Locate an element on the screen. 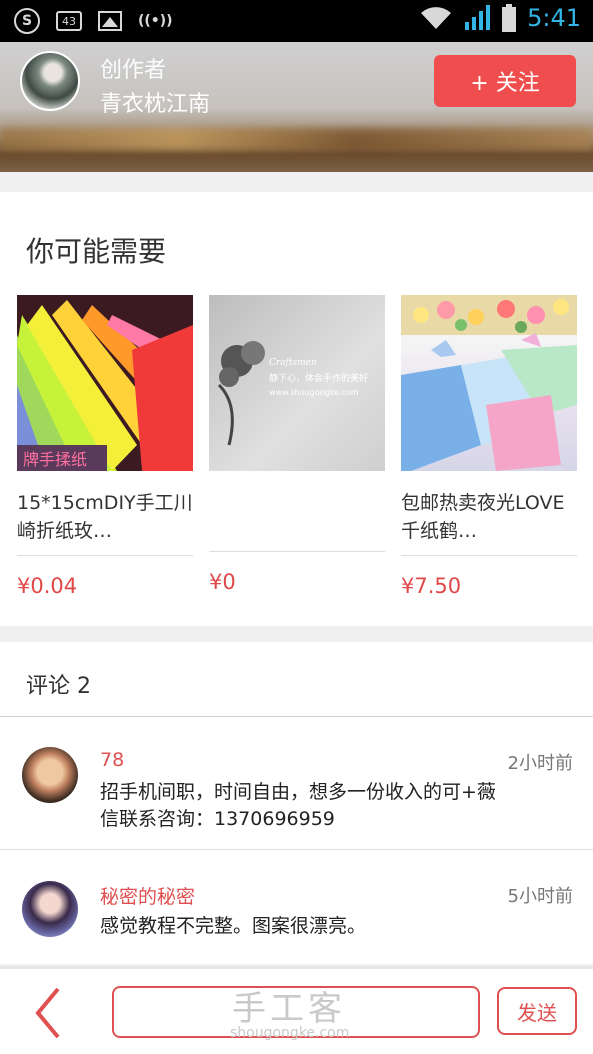 Image resolution: width=593 pixels, height=1054 pixels. comment-item: 秘密的秘密 5小时前 感觉教程不完整。图案很漂亮。 is located at coordinates (296, 907).